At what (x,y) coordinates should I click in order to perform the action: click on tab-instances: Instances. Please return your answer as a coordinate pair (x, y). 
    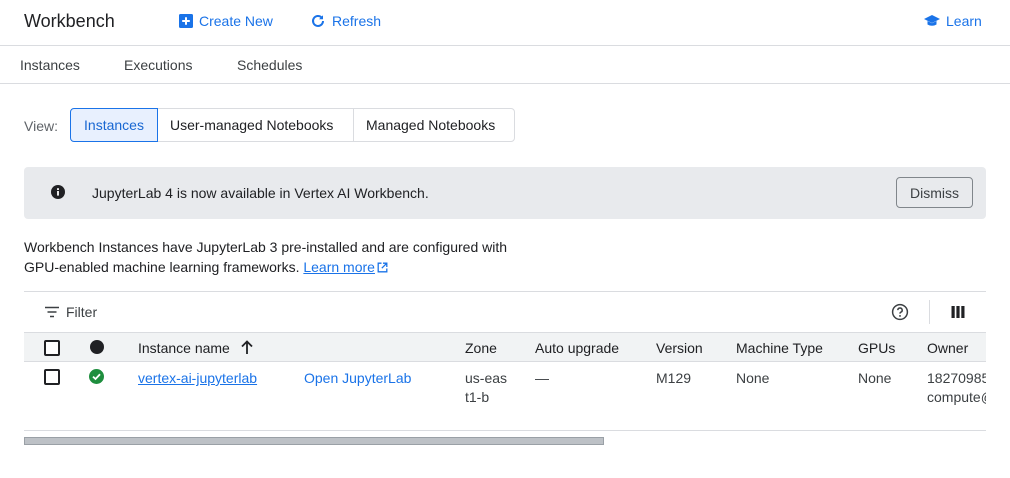
    Looking at the image, I should click on (50, 65).